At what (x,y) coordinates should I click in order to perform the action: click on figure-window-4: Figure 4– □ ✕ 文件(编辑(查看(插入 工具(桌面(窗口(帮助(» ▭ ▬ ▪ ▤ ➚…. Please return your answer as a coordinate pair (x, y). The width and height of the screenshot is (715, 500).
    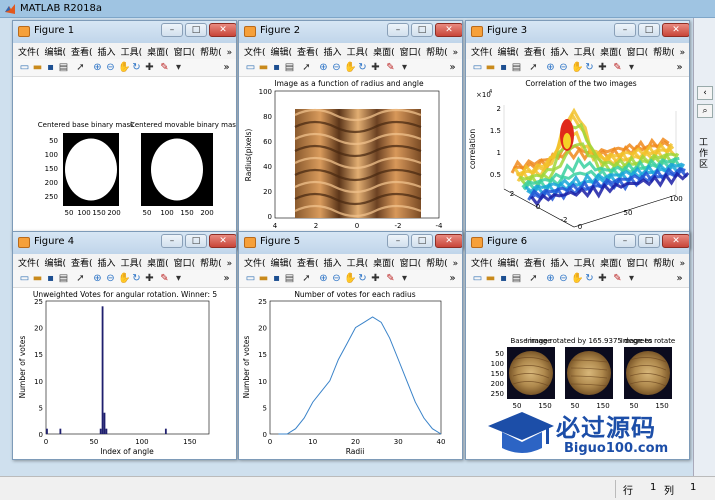
    Looking at the image, I should click on (124, 345).